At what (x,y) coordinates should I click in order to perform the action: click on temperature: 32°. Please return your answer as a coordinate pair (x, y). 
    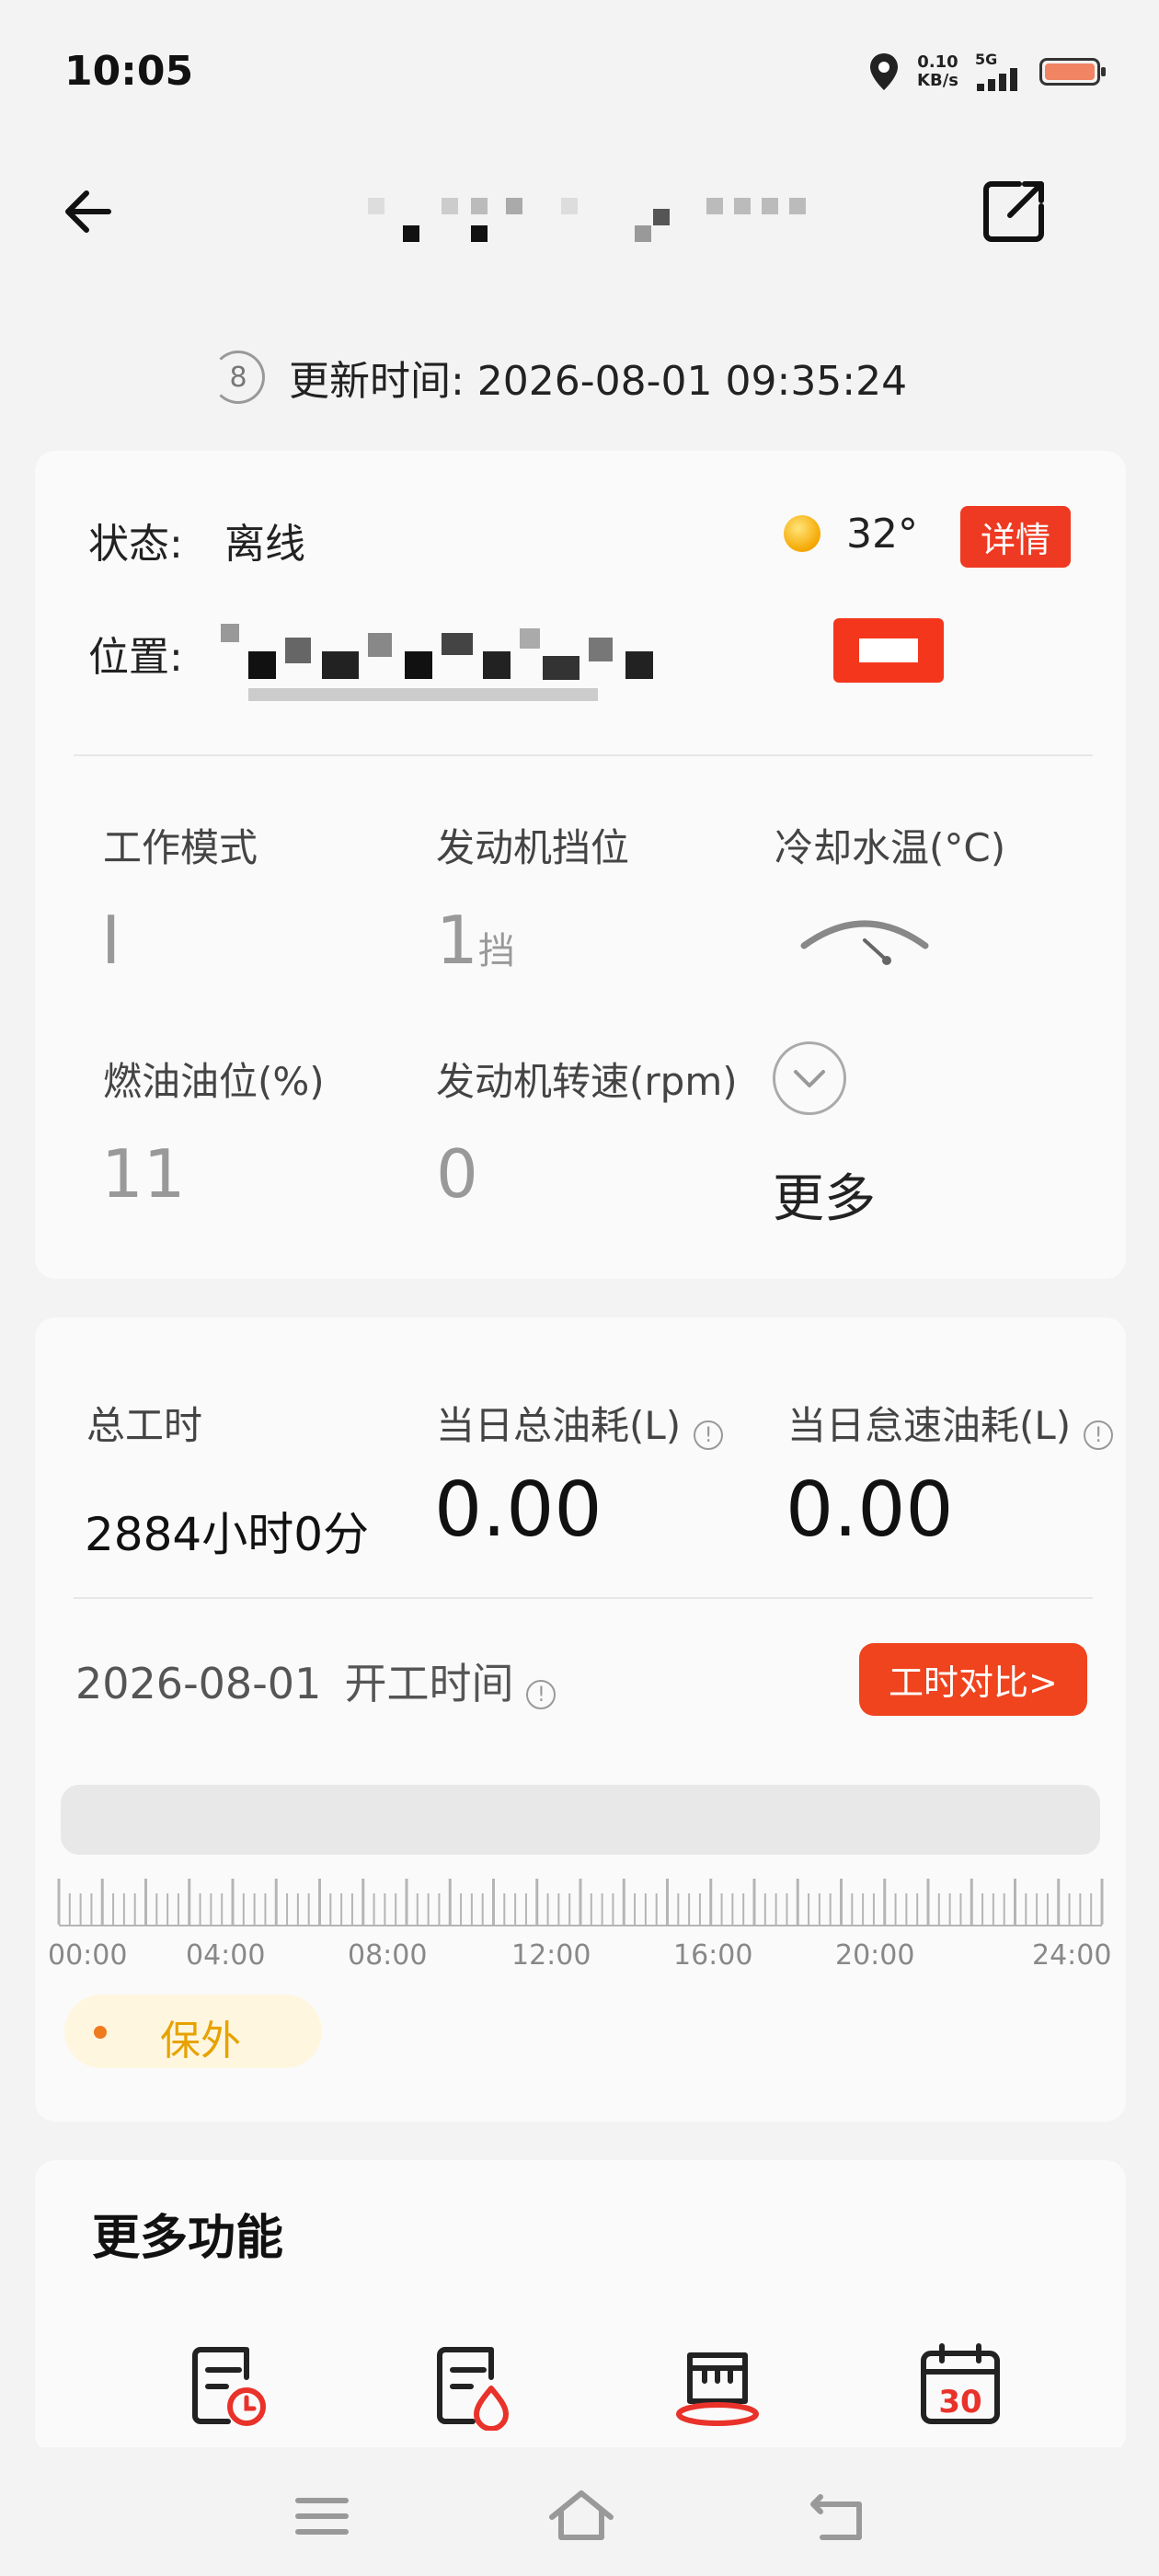
    Looking at the image, I should click on (882, 534).